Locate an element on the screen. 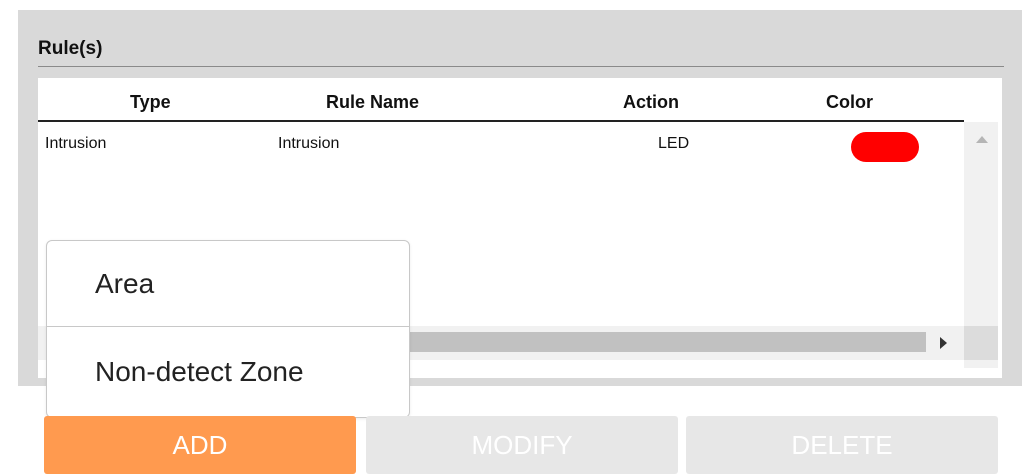 This screenshot has width=1022, height=475. scroll-up-arrow-icon is located at coordinates (982, 139).